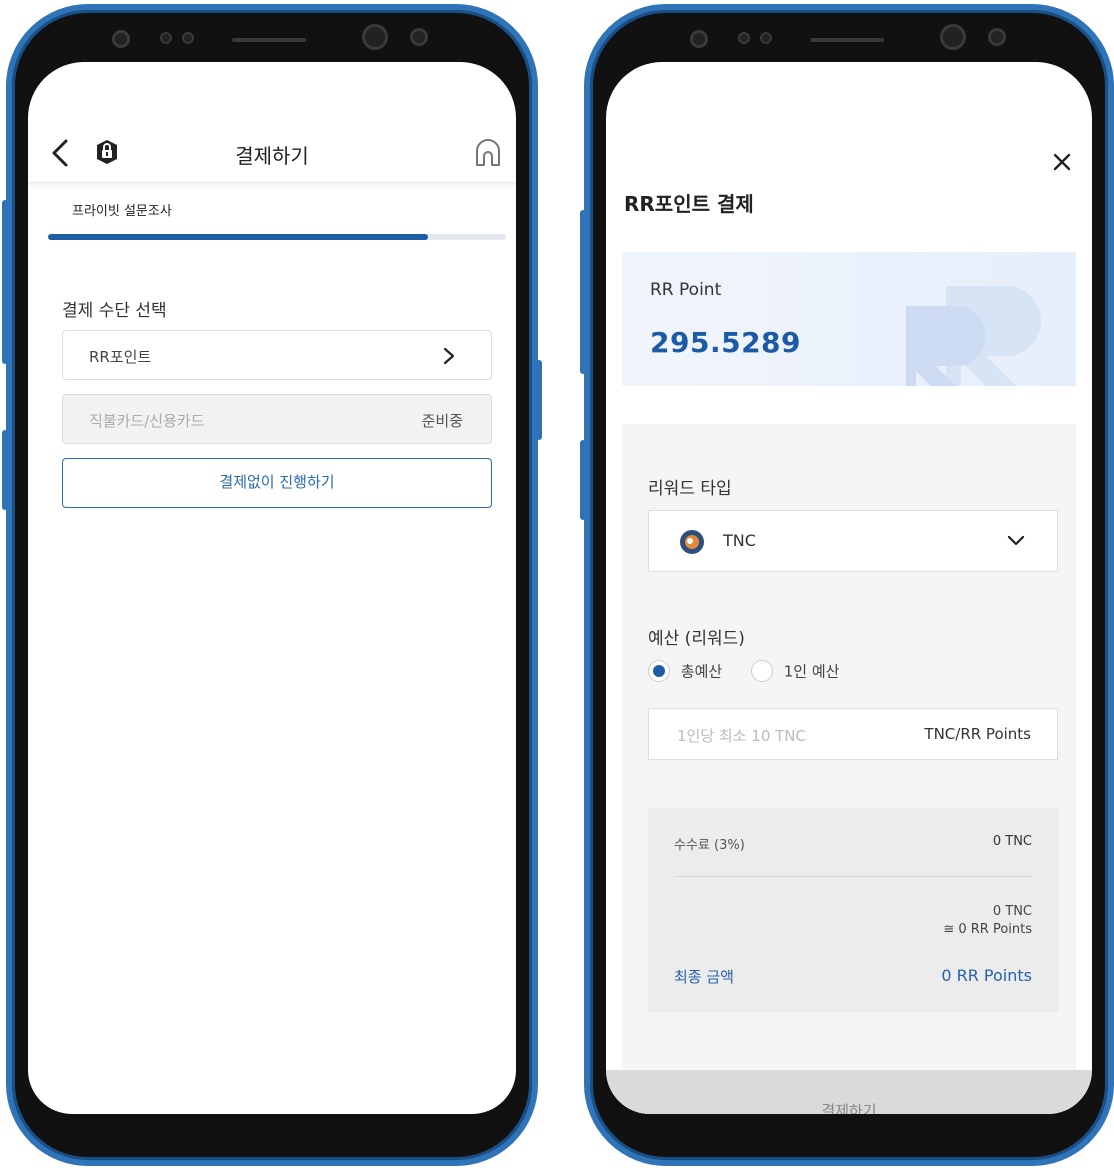 The image size is (1114, 1171). What do you see at coordinates (442, 421) in the screenshot?
I see `option-status: 준비중` at bounding box center [442, 421].